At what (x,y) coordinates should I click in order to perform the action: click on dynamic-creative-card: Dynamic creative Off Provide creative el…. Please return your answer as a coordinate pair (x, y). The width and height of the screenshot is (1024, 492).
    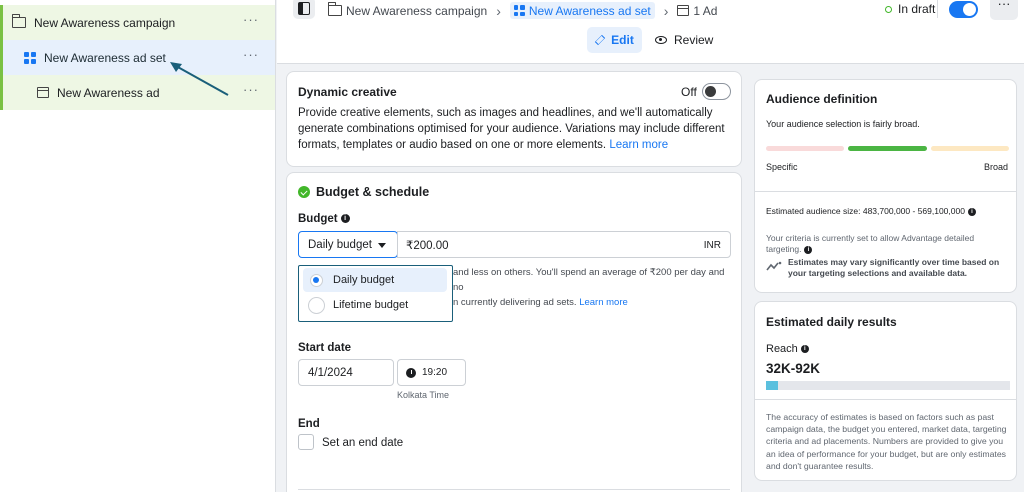
    Looking at the image, I should click on (514, 119).